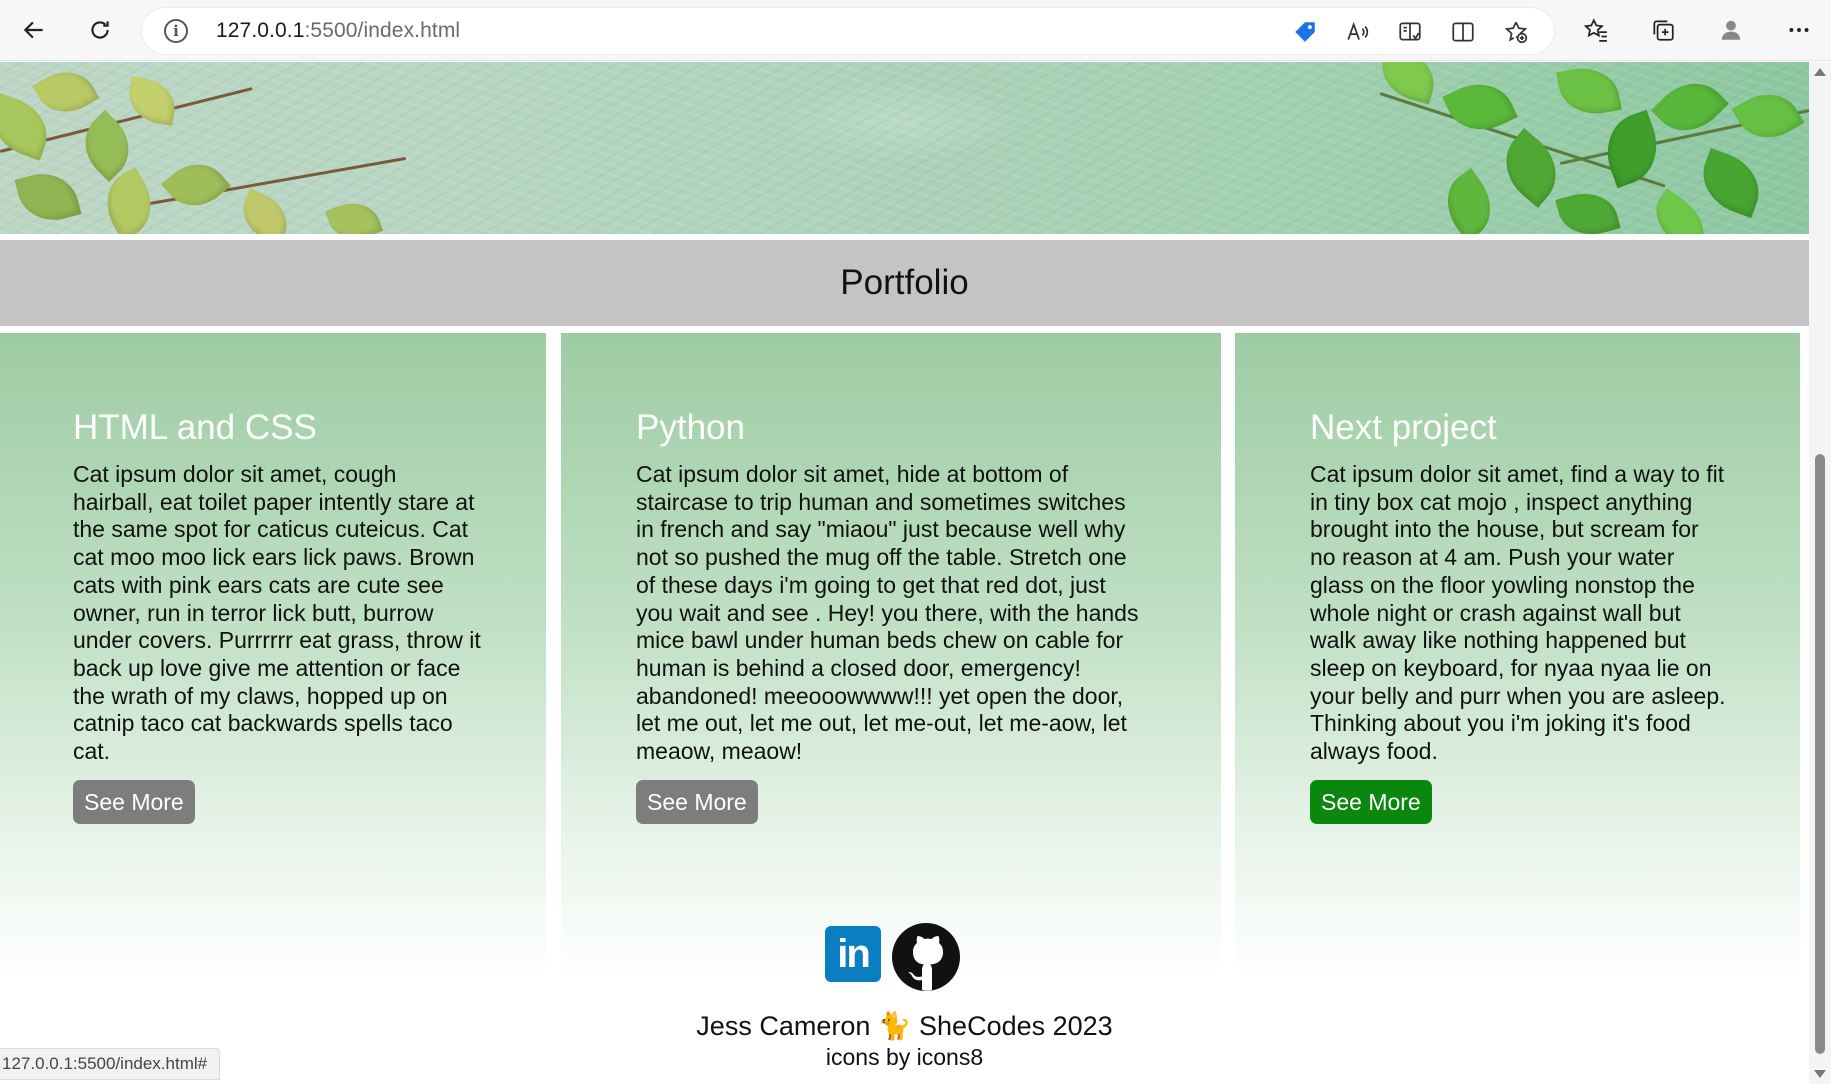  What do you see at coordinates (382, 30) in the screenshot?
I see `url-path: :5500/index.html` at bounding box center [382, 30].